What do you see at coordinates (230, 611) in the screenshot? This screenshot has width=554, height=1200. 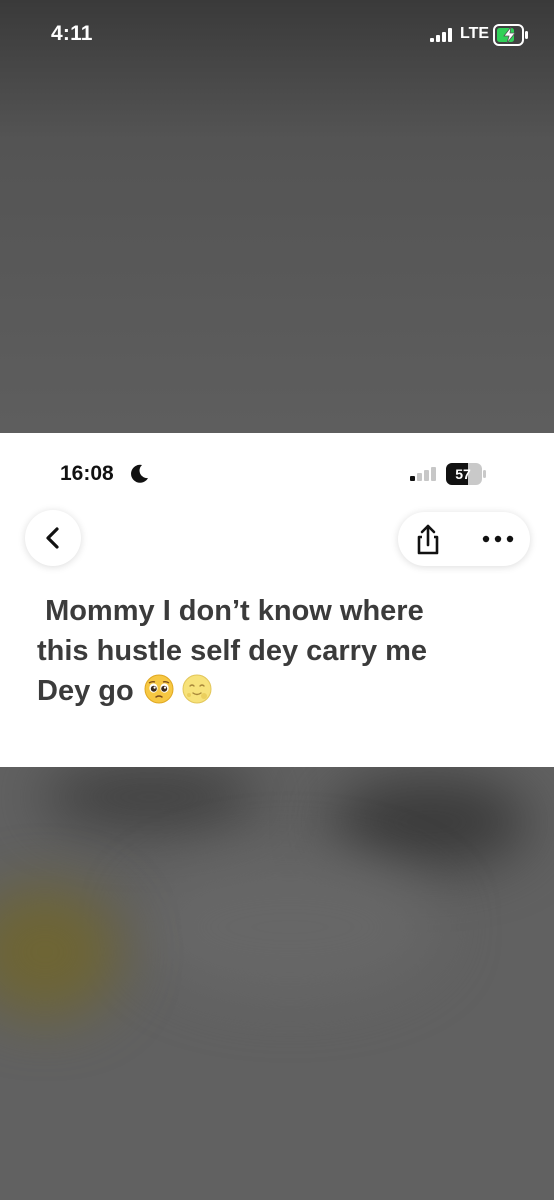 I see `post-line: Mommy I don’t know where` at bounding box center [230, 611].